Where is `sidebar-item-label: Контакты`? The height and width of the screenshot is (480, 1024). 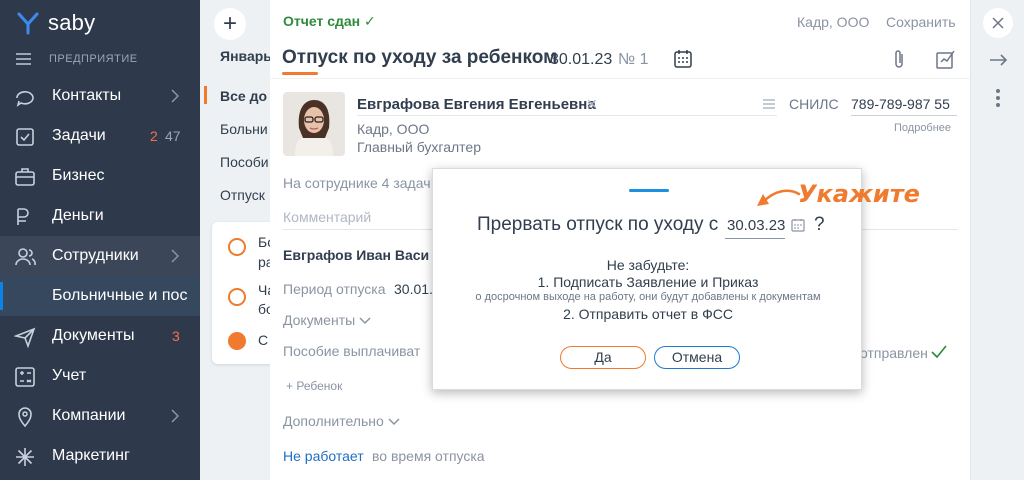
sidebar-item-label: Контакты is located at coordinates (87, 95).